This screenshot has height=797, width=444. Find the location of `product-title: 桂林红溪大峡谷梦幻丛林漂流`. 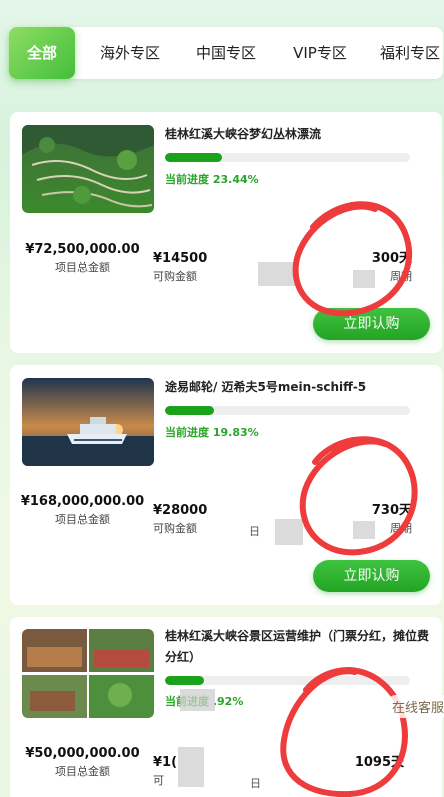

product-title: 桂林红溪大峡谷梦幻丛林漂流 is located at coordinates (243, 134).